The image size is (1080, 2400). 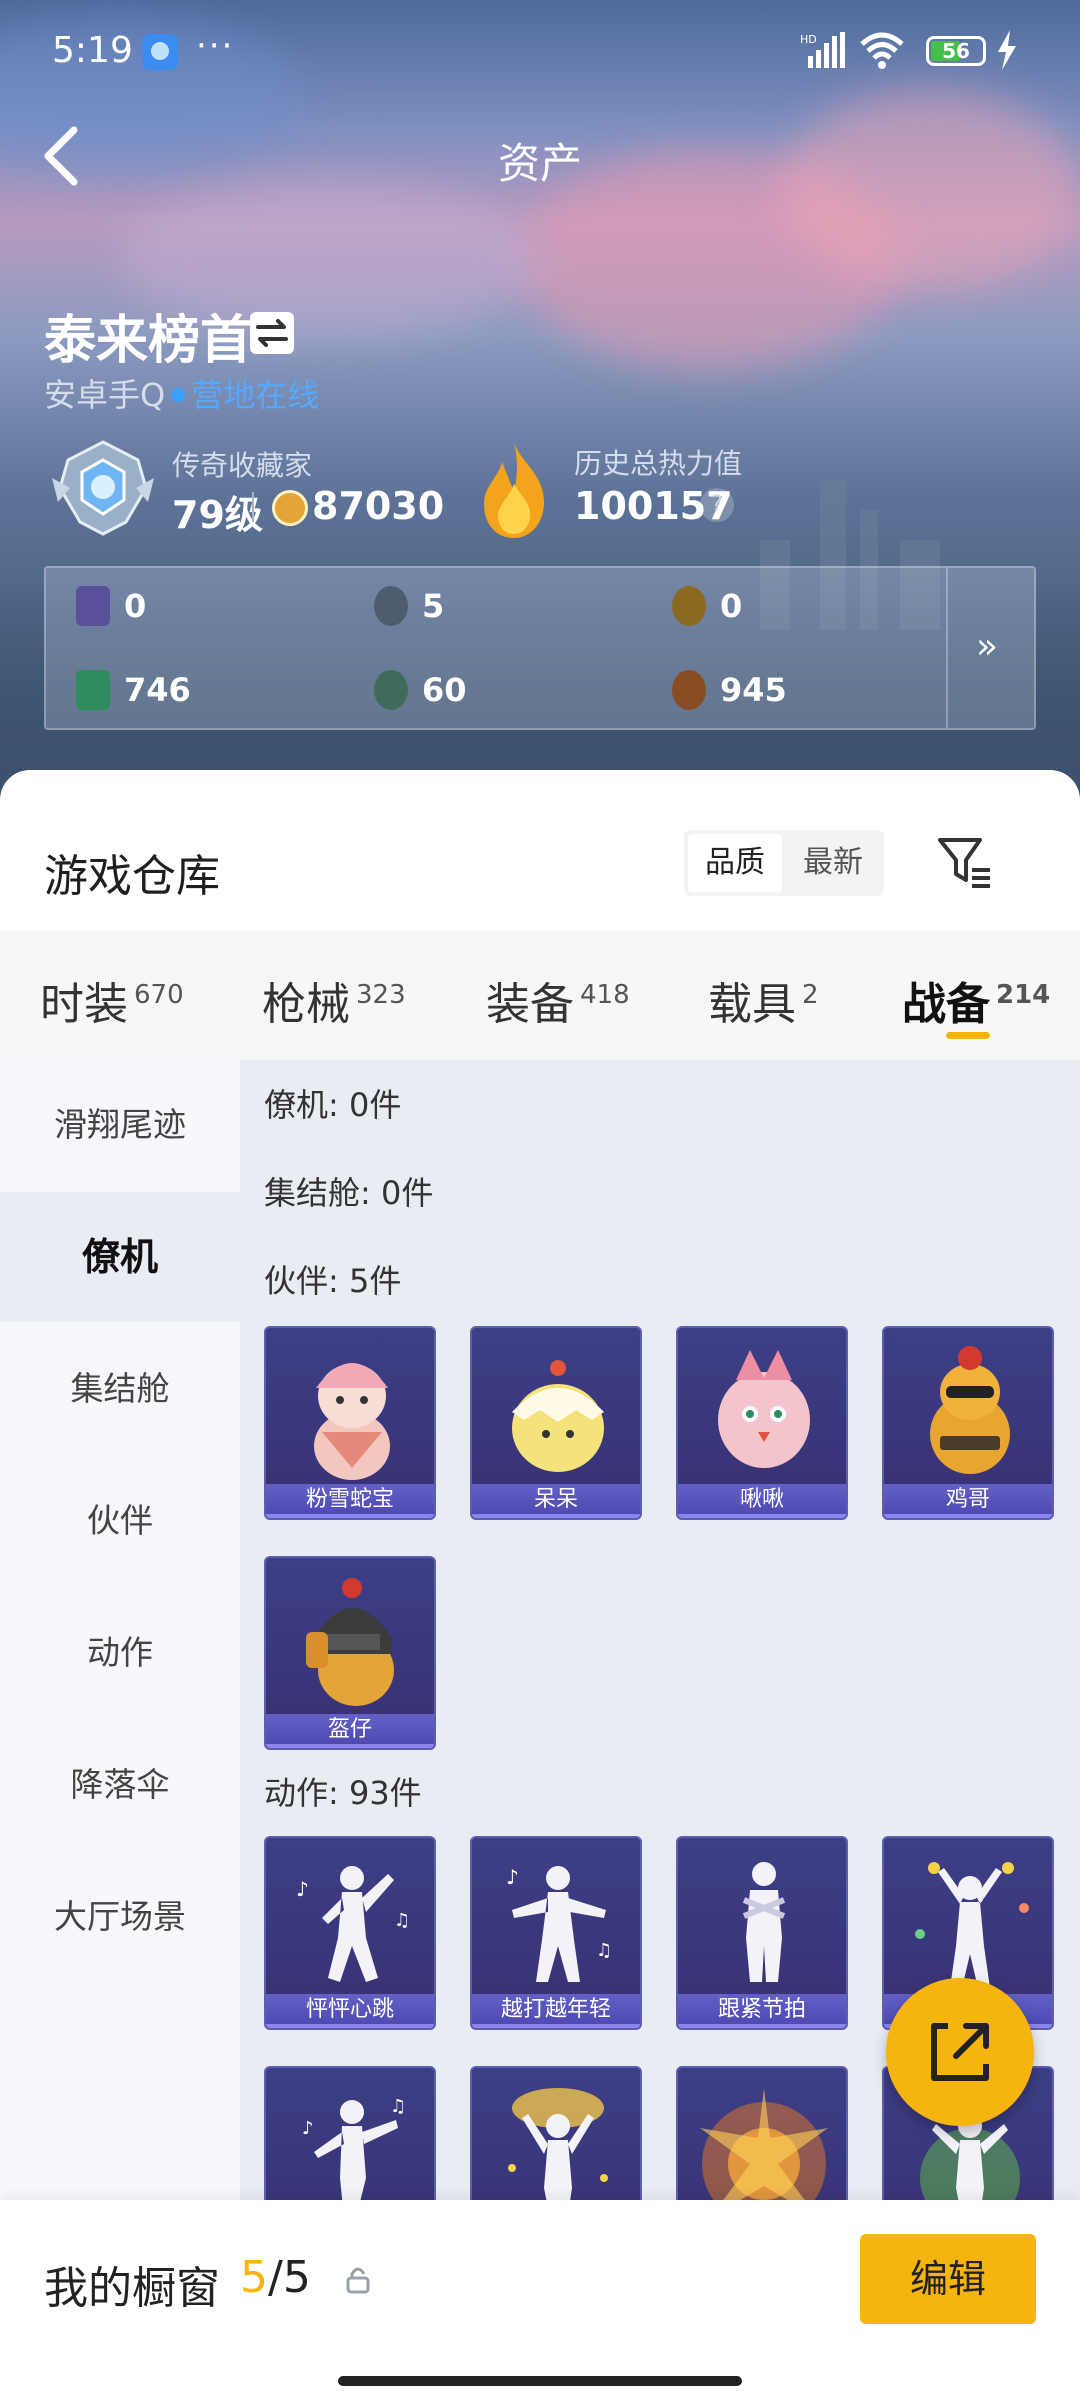 What do you see at coordinates (530, 1004) in the screenshot?
I see `tab-label: 装备` at bounding box center [530, 1004].